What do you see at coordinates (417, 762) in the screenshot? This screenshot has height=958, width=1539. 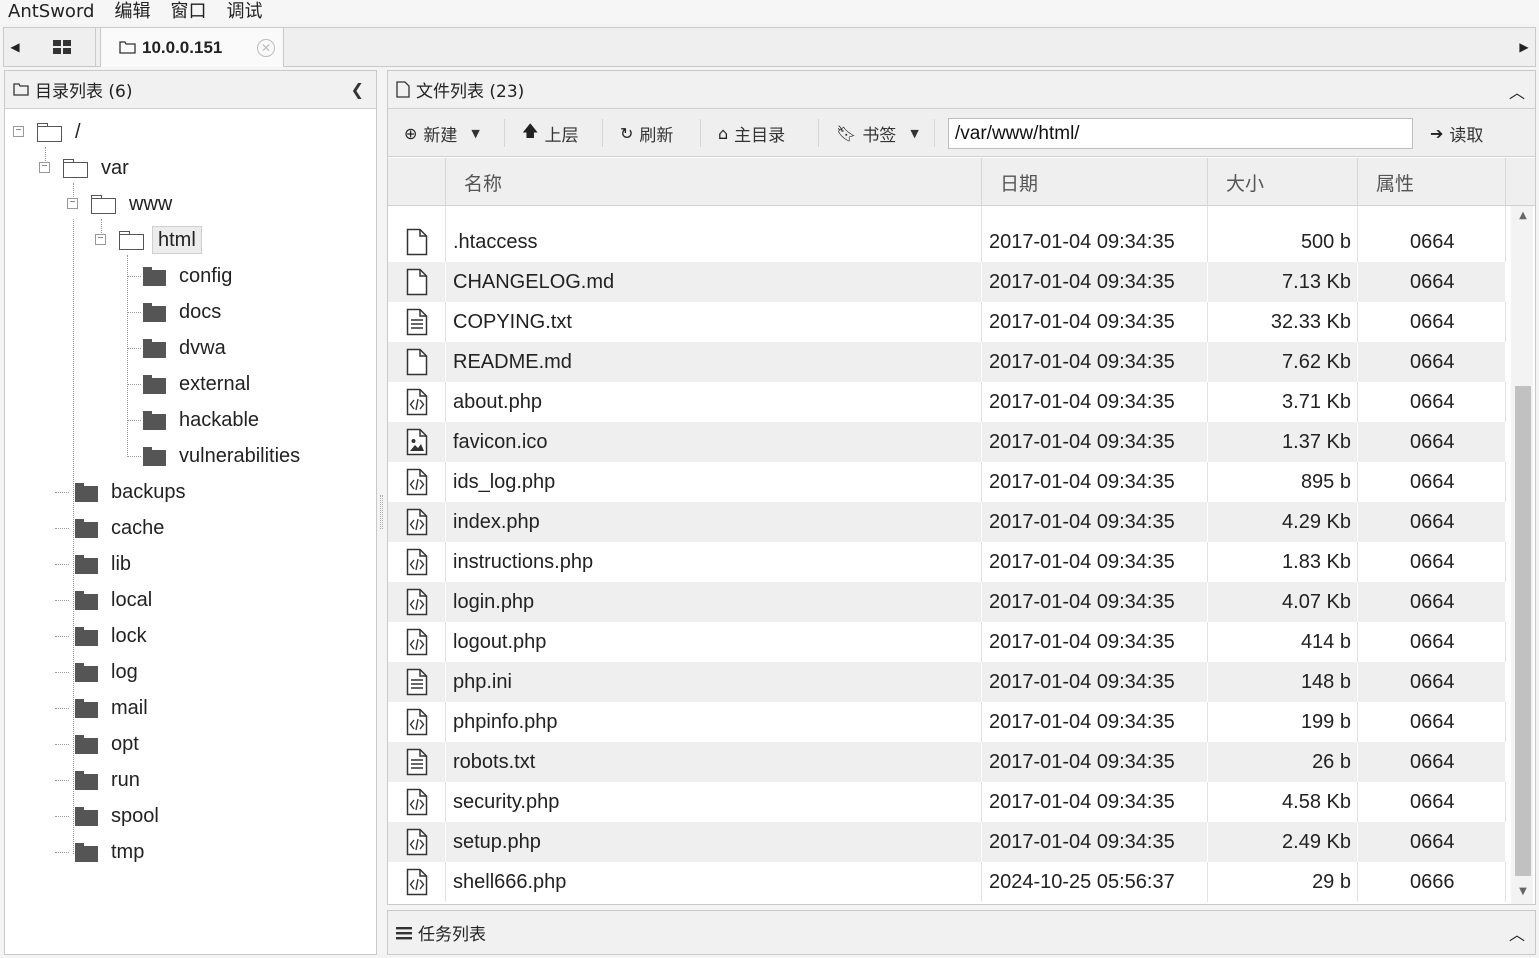 I see `text-file-icon` at bounding box center [417, 762].